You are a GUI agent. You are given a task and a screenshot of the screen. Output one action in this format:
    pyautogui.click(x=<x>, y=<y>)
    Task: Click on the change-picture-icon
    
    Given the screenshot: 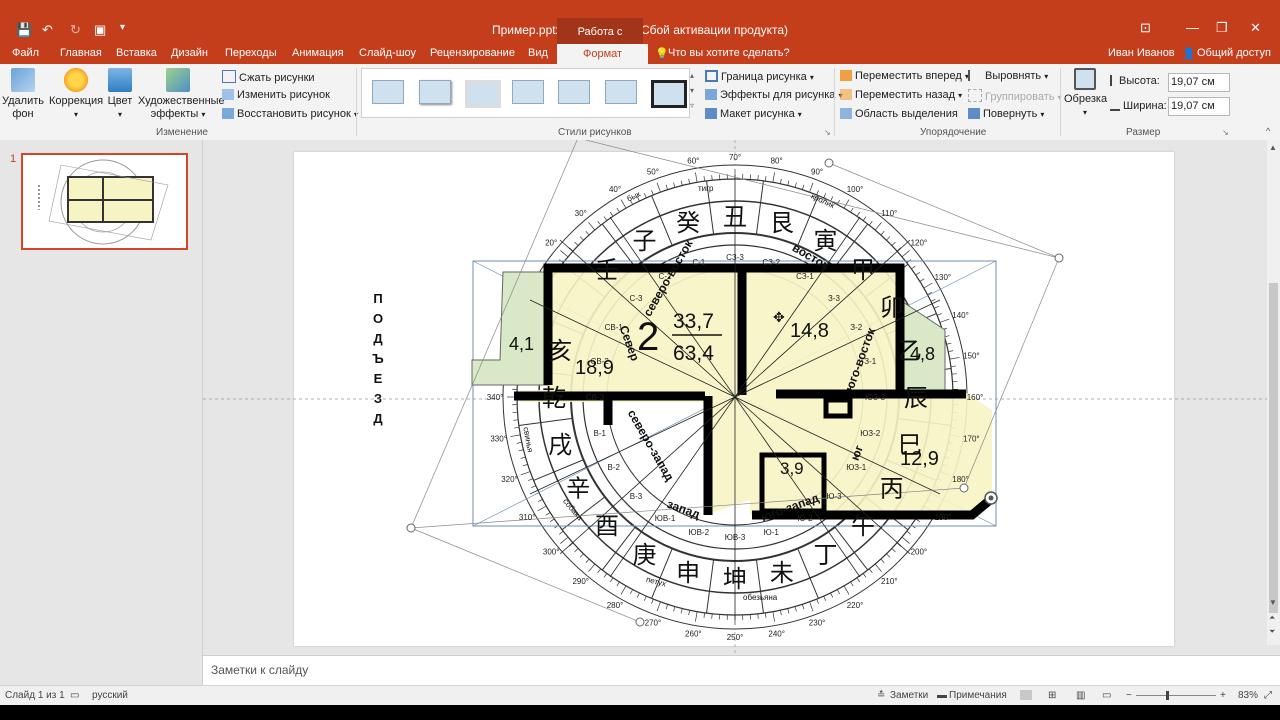 What is the action you would take?
    pyautogui.click(x=228, y=94)
    